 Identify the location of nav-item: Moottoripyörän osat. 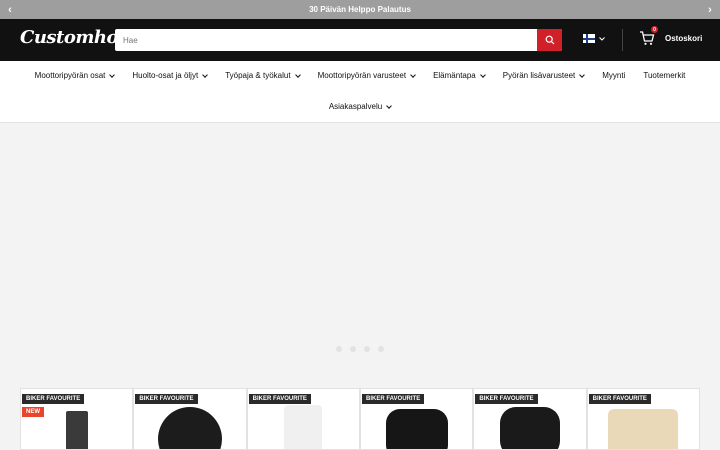
(75, 75).